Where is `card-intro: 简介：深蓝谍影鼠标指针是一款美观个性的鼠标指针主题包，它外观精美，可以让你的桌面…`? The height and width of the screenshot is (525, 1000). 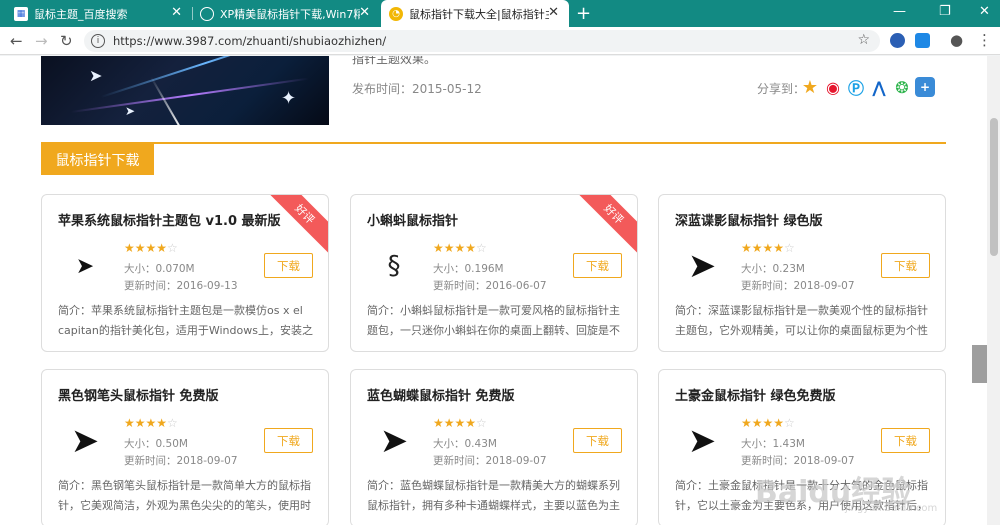 card-intro: 简介：深蓝谍影鼠标指针是一款美观个性的鼠标指针主题包，它外观精美，可以让你的桌面… is located at coordinates (801, 320).